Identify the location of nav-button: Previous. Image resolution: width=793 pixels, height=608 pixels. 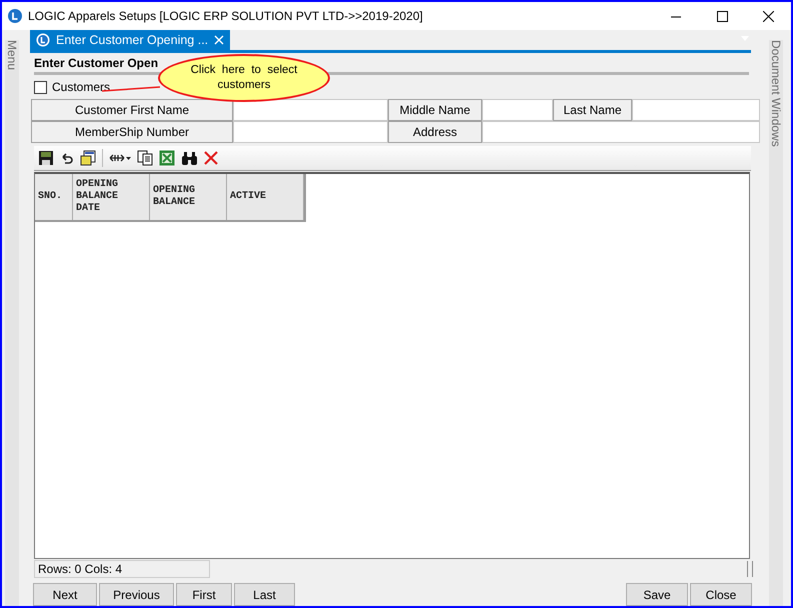
(136, 594).